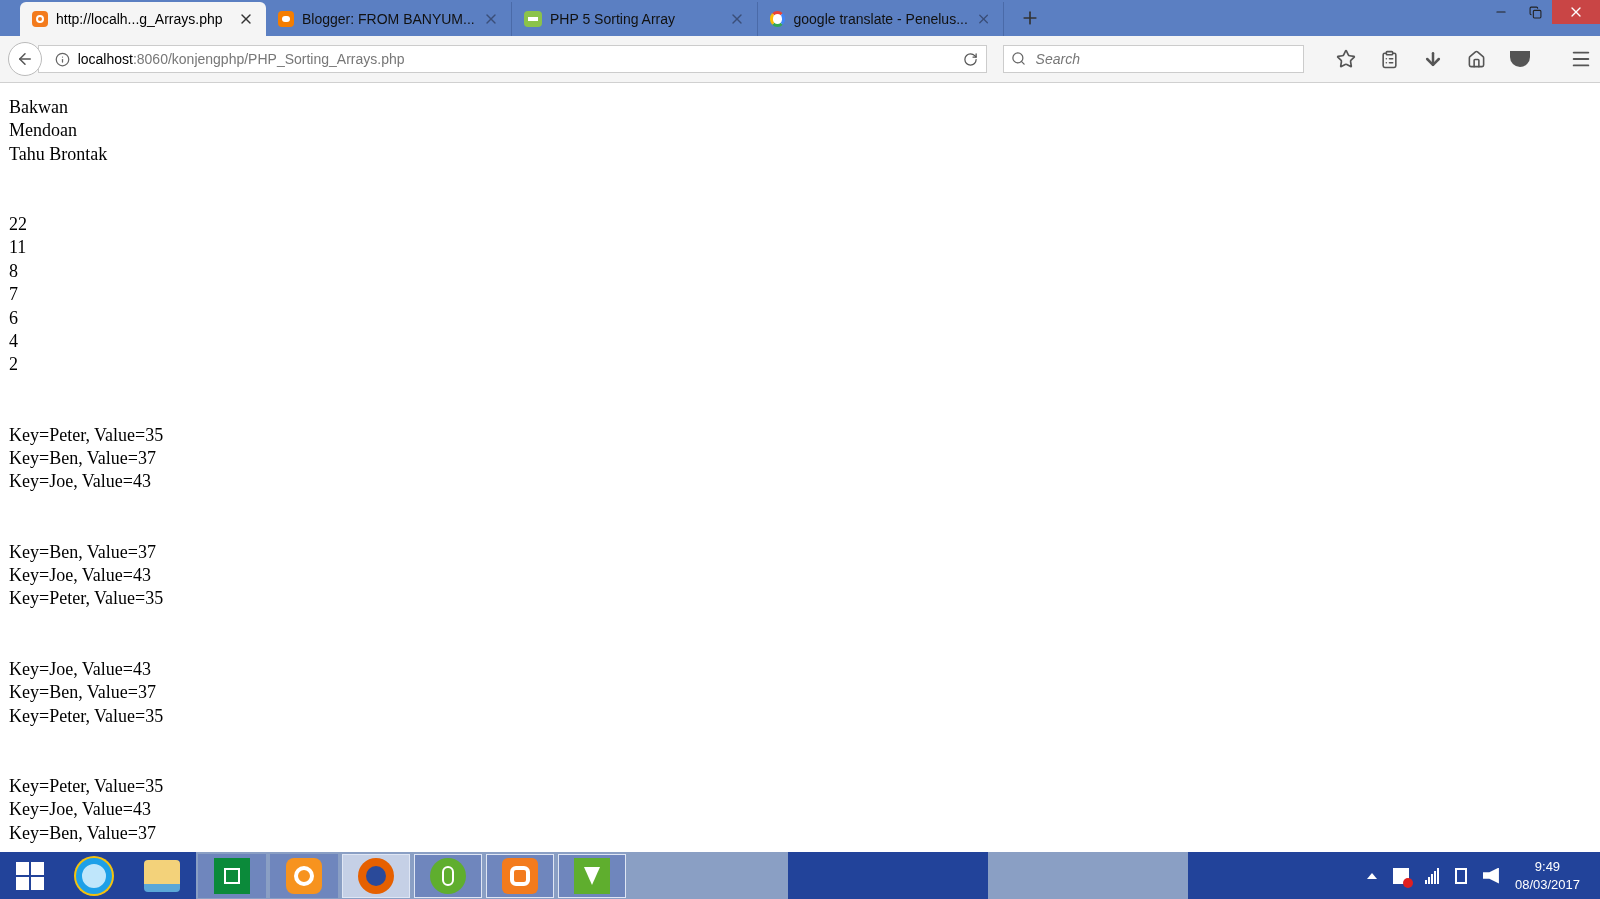  I want to click on home-icon, so click(1476, 59).